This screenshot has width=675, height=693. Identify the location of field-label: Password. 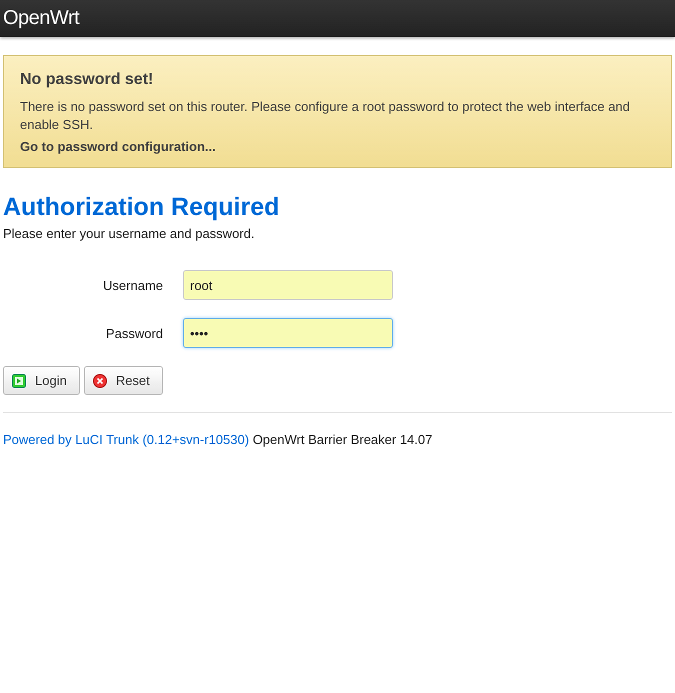
(134, 333).